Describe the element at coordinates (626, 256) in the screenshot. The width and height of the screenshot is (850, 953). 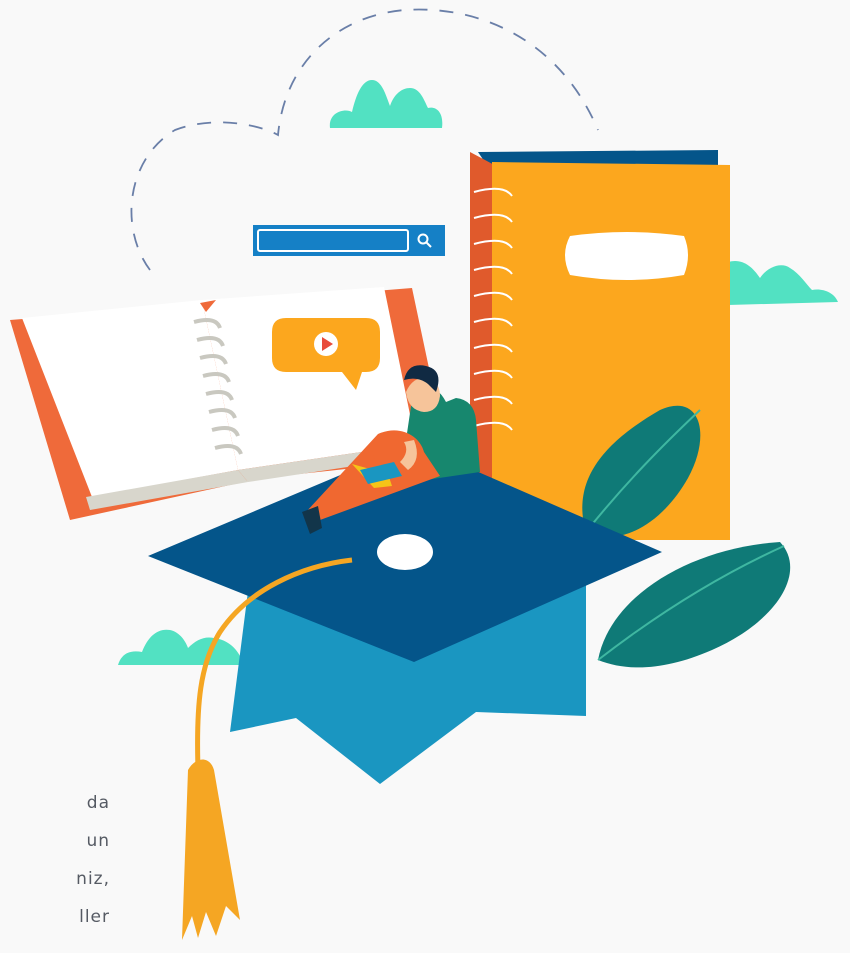
I see `notebook-label` at that location.